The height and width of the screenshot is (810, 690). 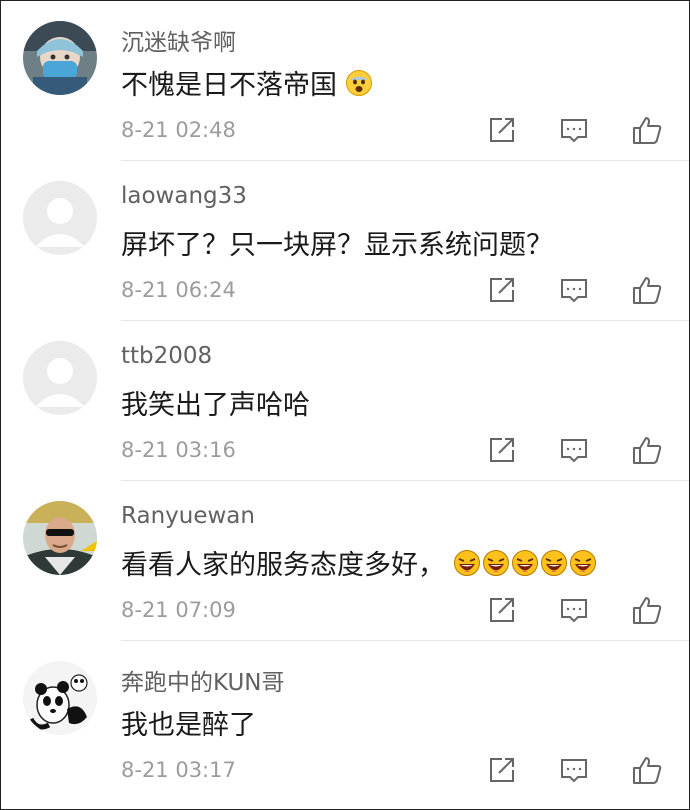 I want to click on comment-text: 我也是醉了, so click(x=188, y=722).